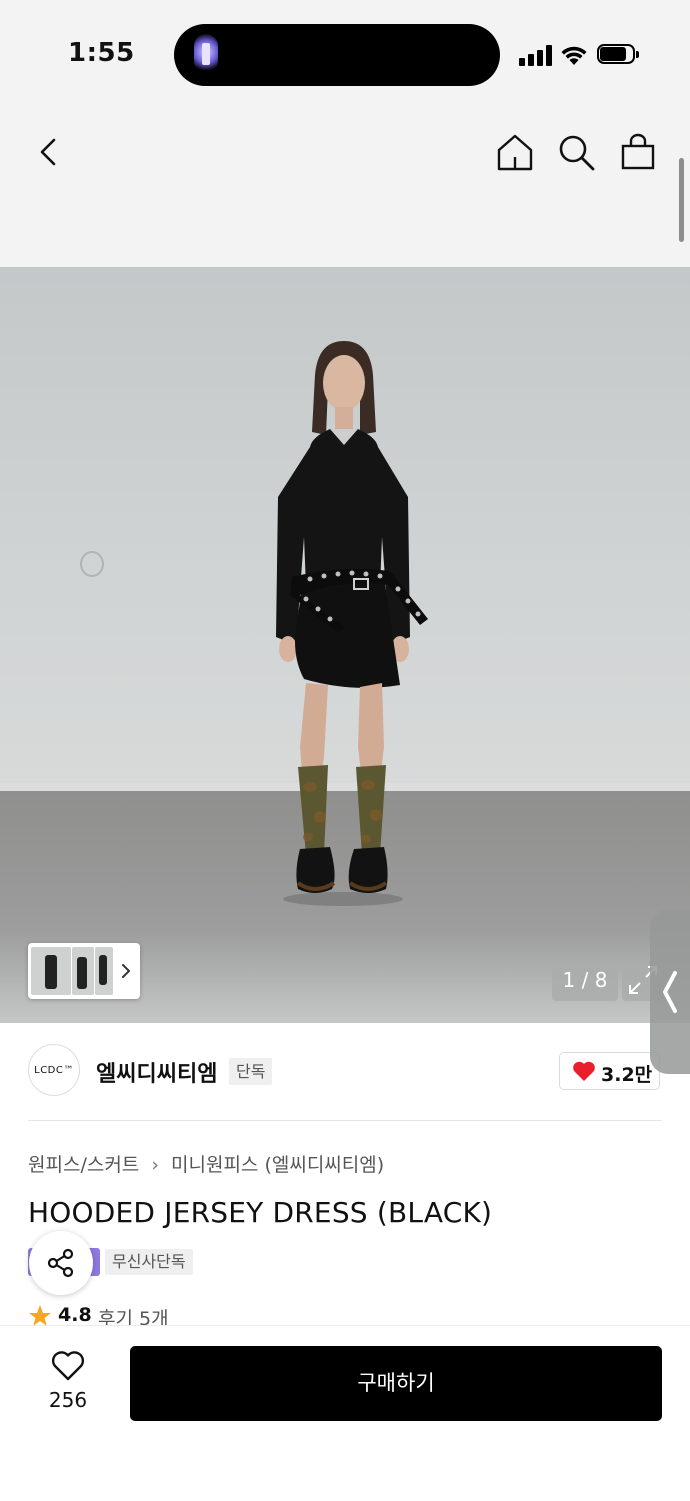  Describe the element at coordinates (40, 1315) in the screenshot. I see `star-icon` at that location.